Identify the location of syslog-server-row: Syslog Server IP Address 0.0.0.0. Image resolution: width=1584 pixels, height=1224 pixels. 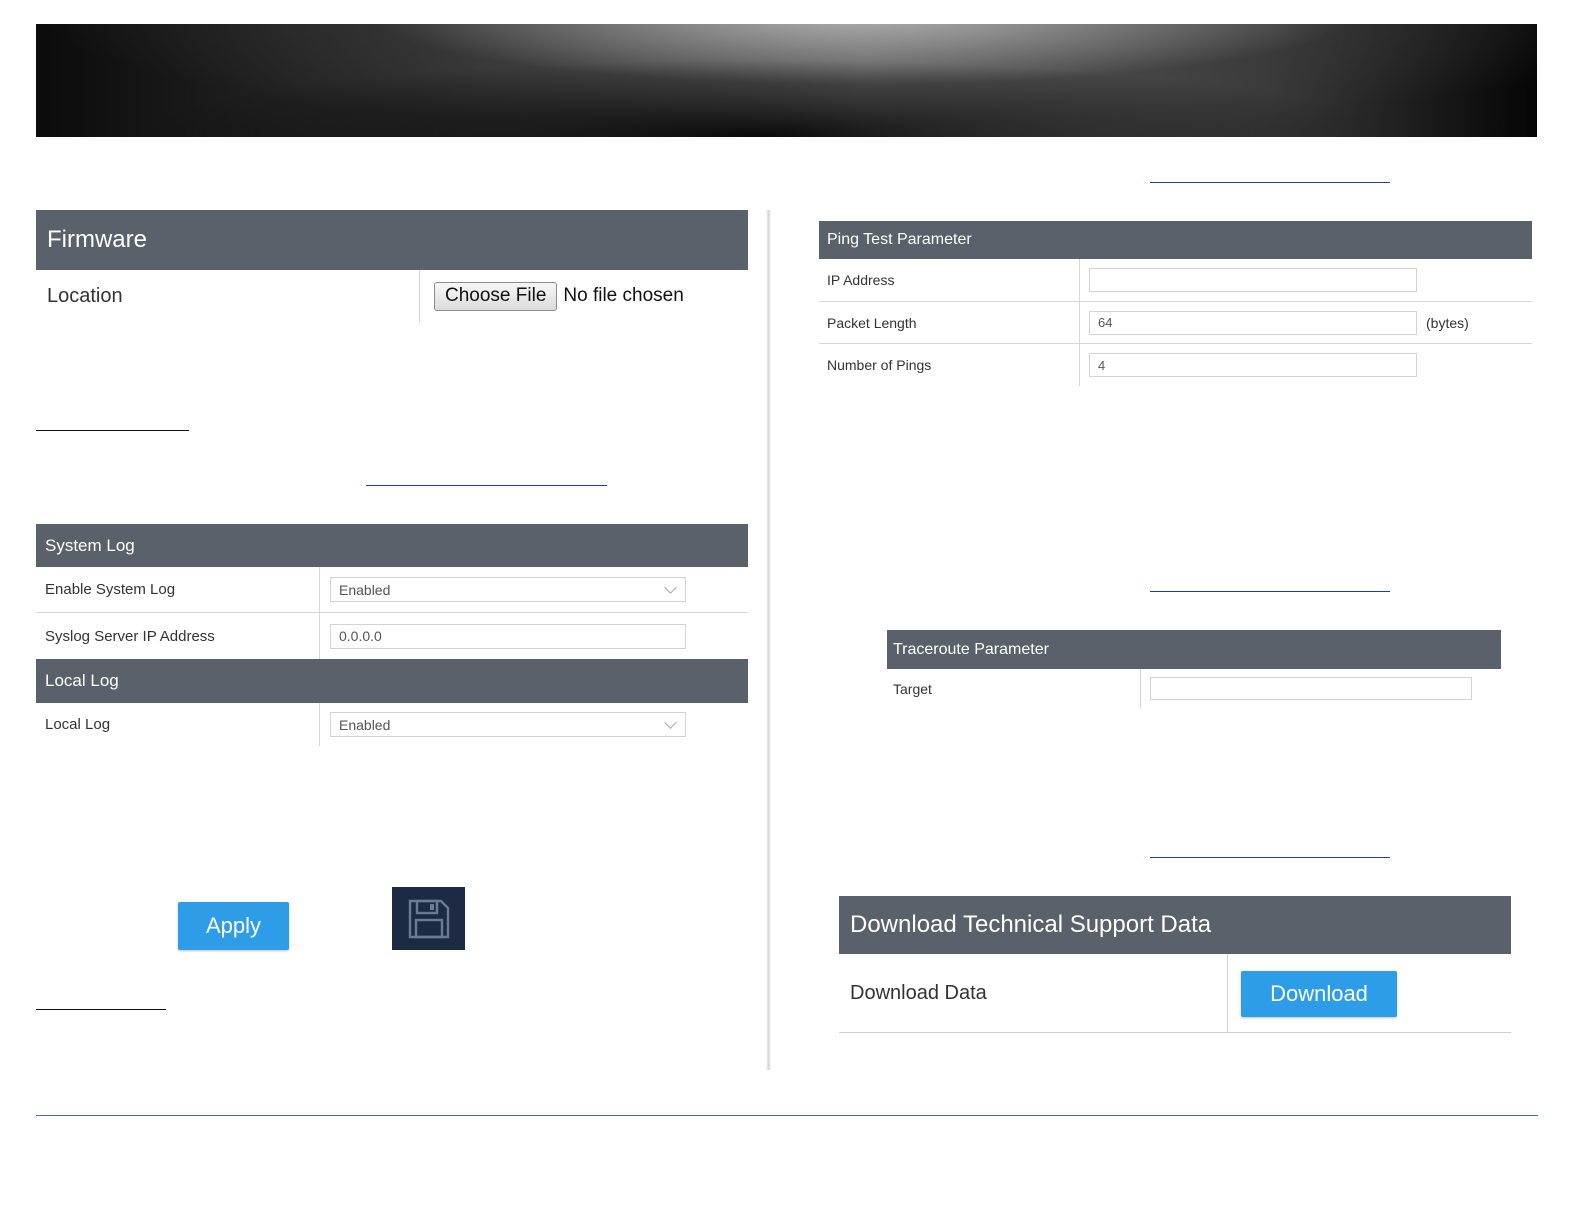
(392, 636).